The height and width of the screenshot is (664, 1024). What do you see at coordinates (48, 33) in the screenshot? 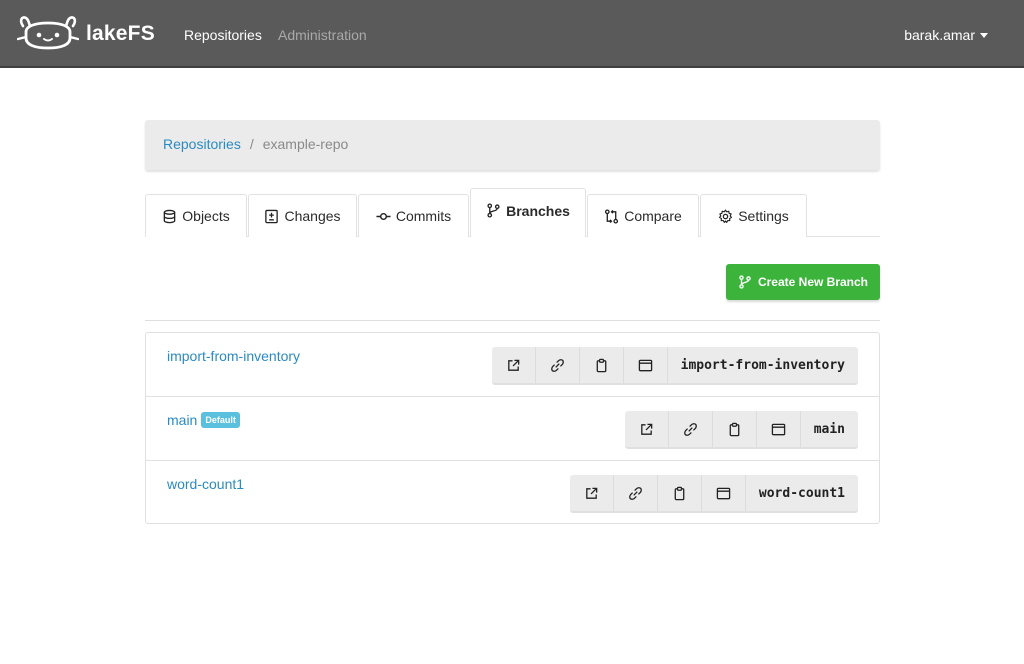
I see `axolotl-logo-icon` at bounding box center [48, 33].